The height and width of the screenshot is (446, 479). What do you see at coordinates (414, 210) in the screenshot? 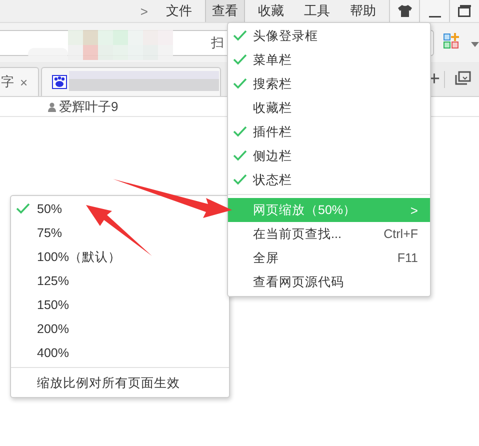
I see `submenu-chevron: >` at bounding box center [414, 210].